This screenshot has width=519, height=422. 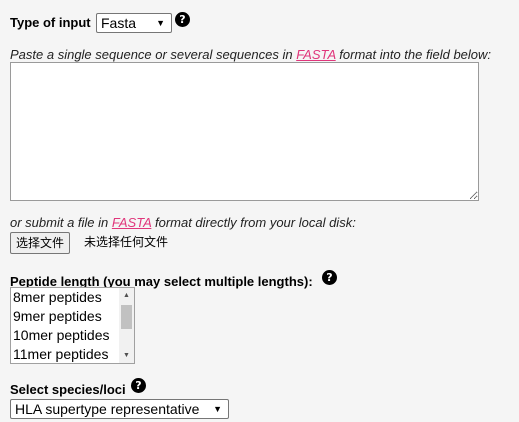 I want to click on input-type-select: Fasta ▼, so click(x=134, y=23).